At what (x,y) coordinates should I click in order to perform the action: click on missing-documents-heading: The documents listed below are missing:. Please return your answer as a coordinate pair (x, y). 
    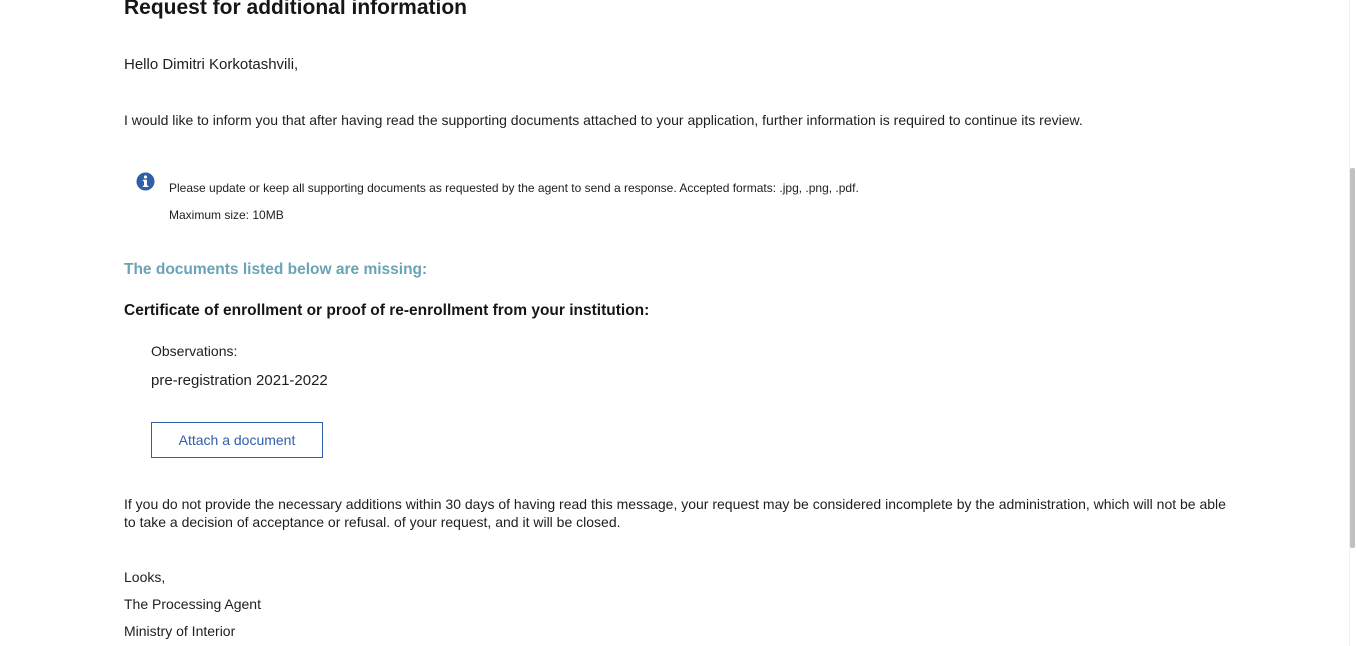
    Looking at the image, I should click on (276, 269).